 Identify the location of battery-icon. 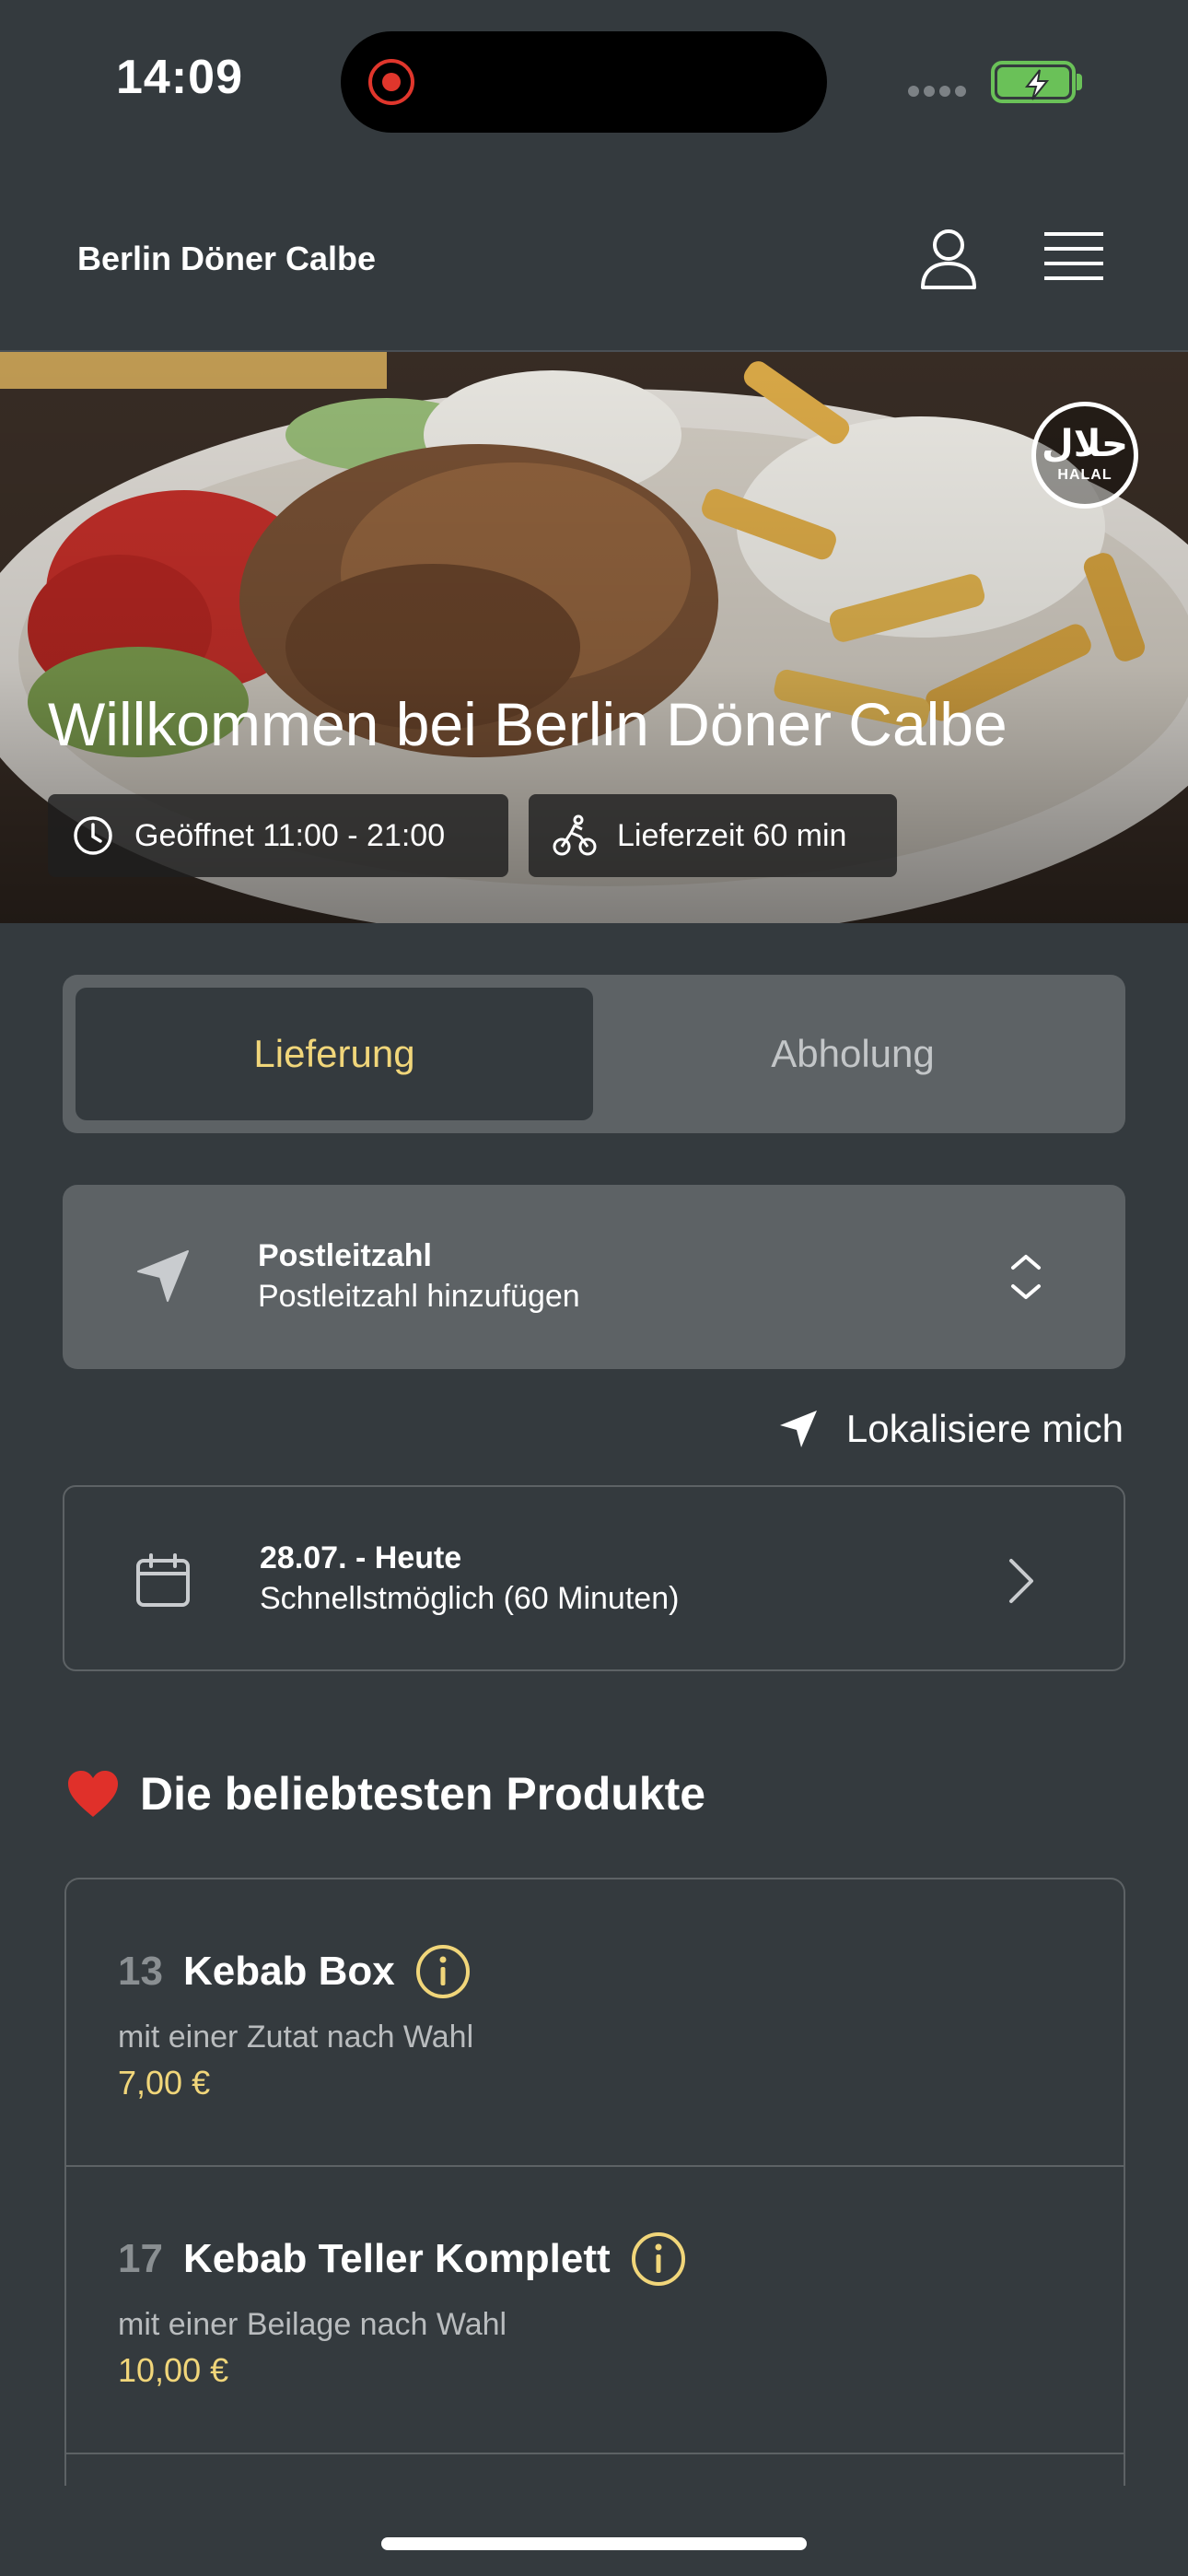
(1033, 82).